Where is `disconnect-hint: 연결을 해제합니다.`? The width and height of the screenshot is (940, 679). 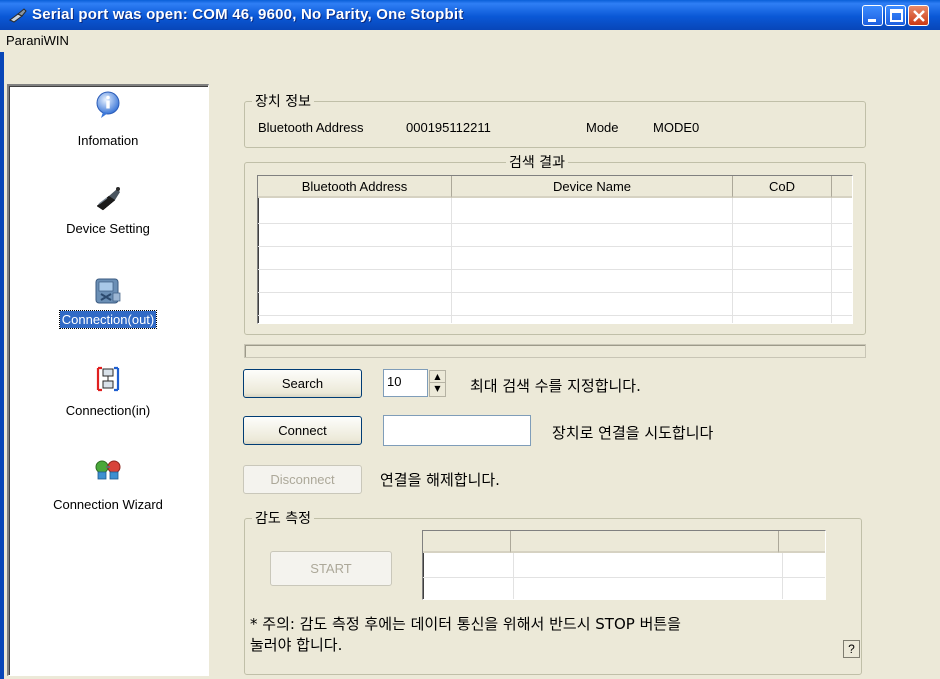 disconnect-hint: 연결을 해제합니다. is located at coordinates (440, 480).